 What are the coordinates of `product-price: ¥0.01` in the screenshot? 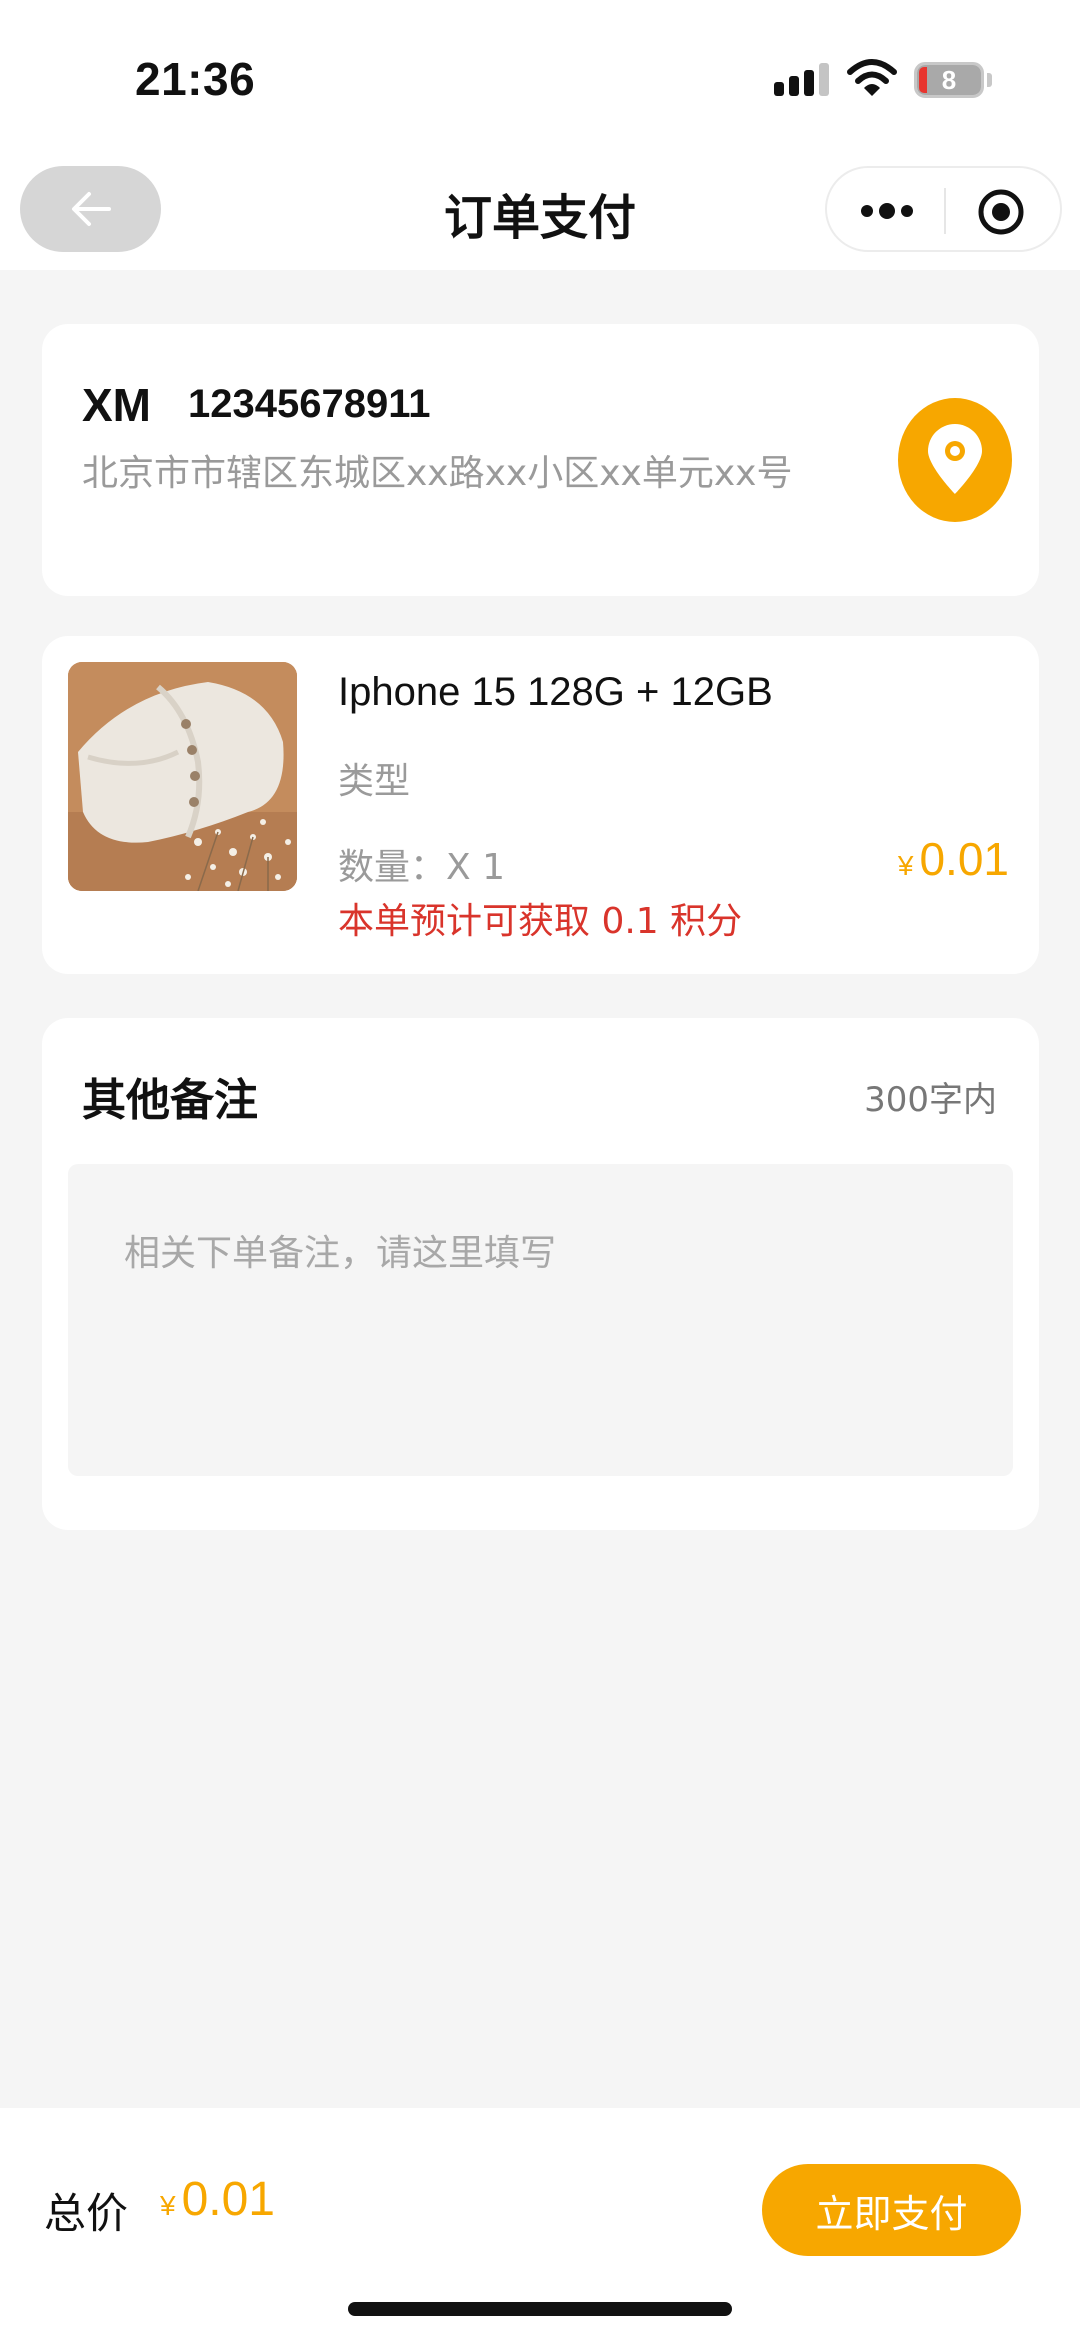 It's located at (953, 859).